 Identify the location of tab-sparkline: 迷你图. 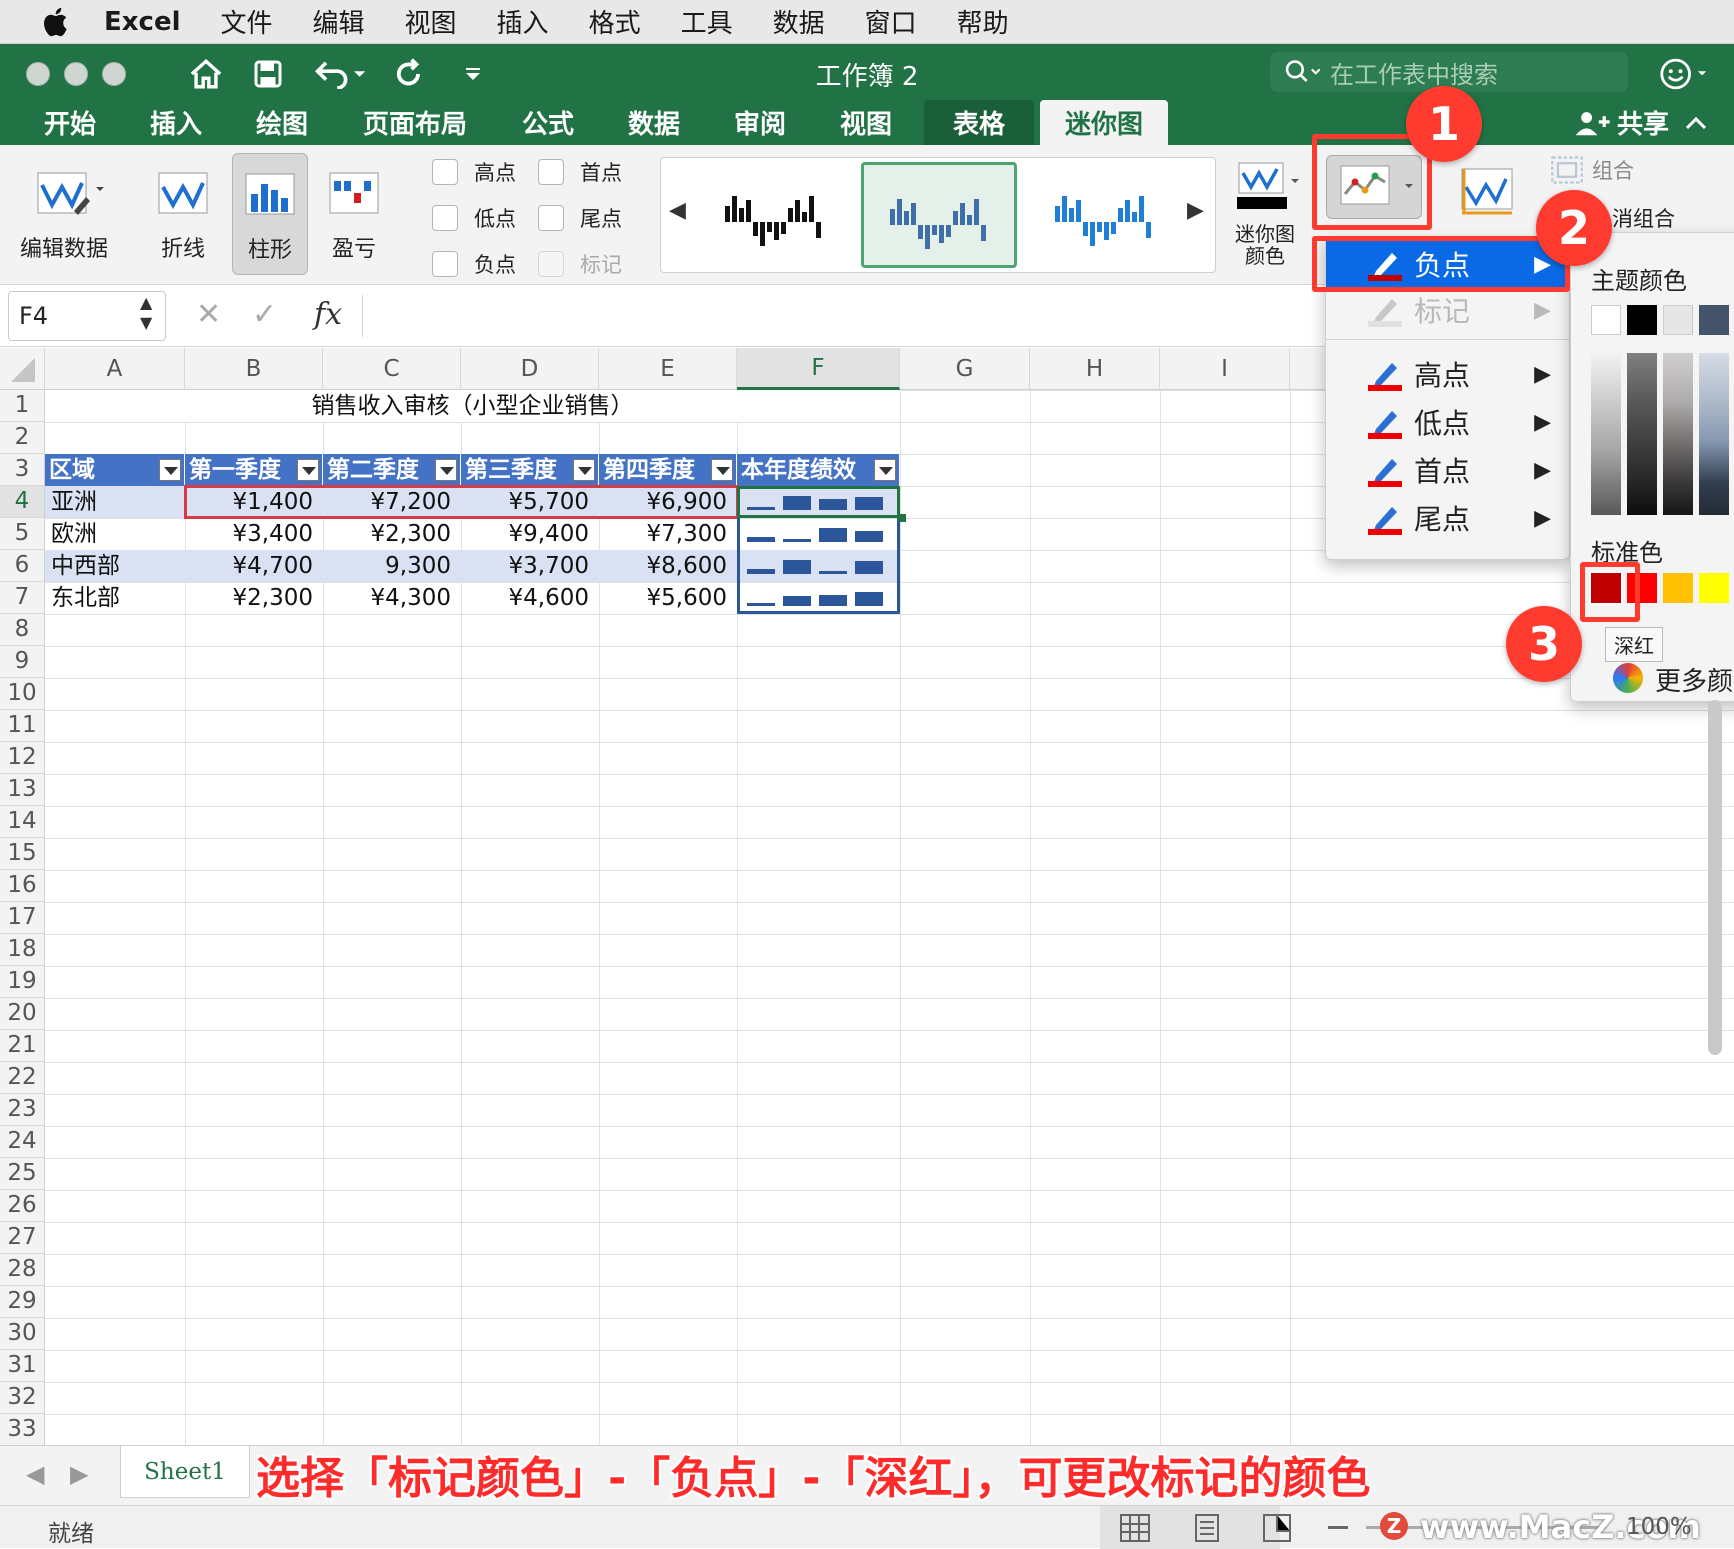
(1104, 122).